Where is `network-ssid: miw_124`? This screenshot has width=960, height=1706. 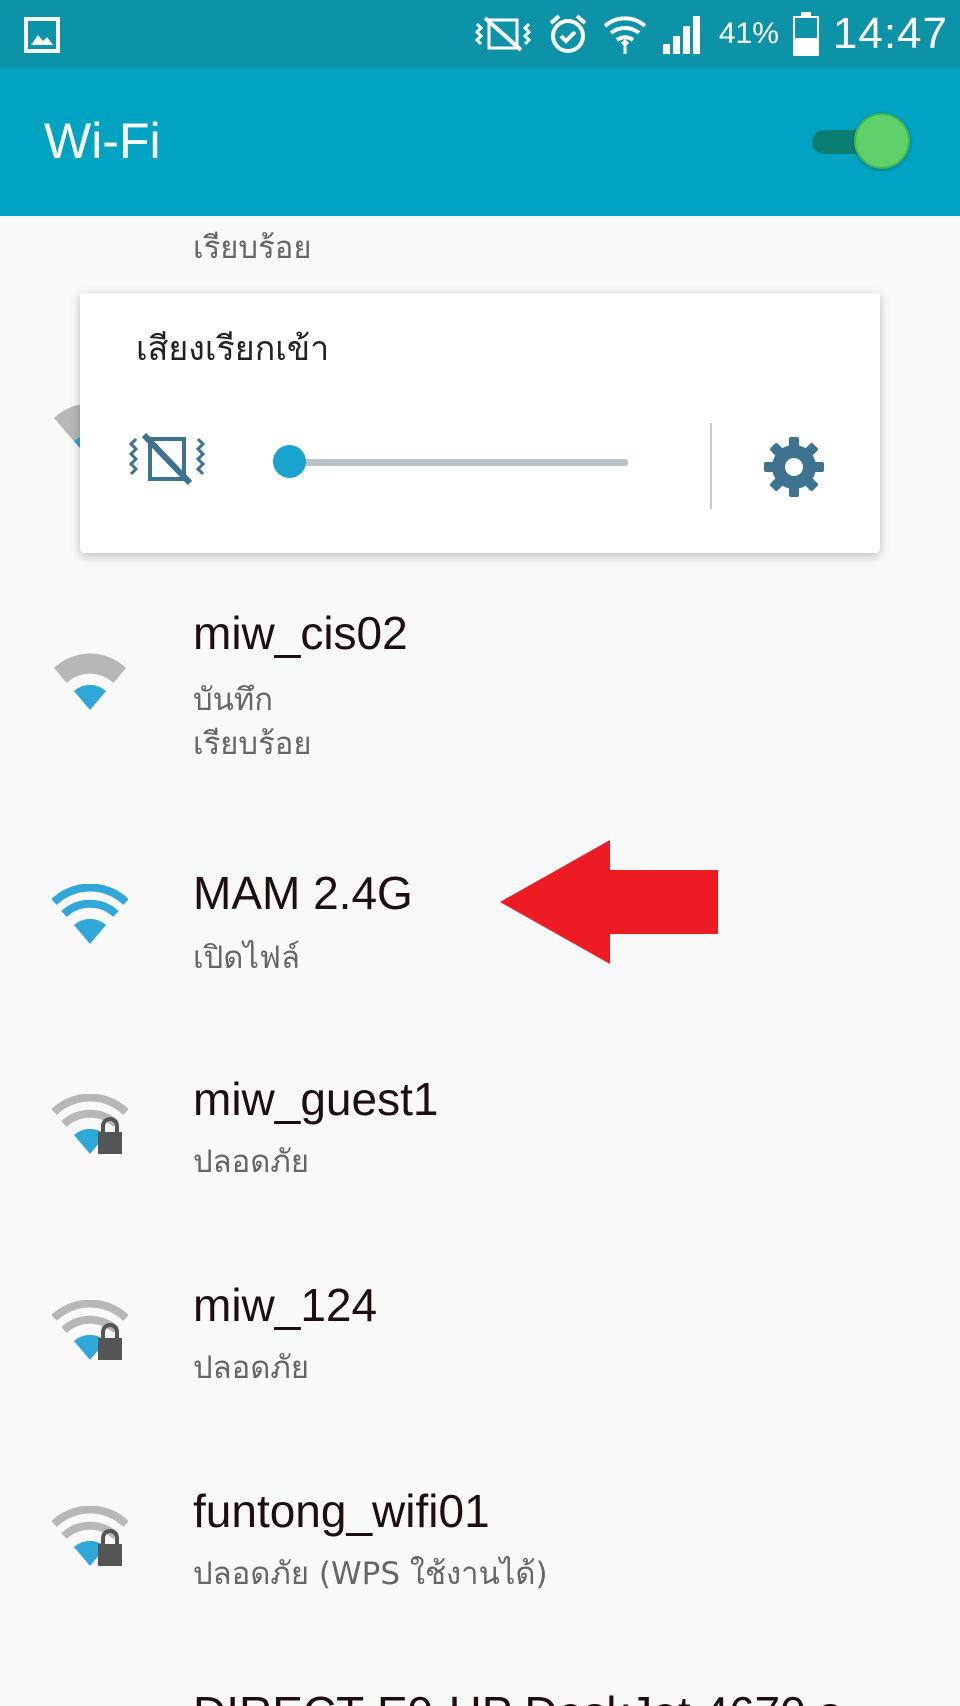 network-ssid: miw_124 is located at coordinates (285, 1305).